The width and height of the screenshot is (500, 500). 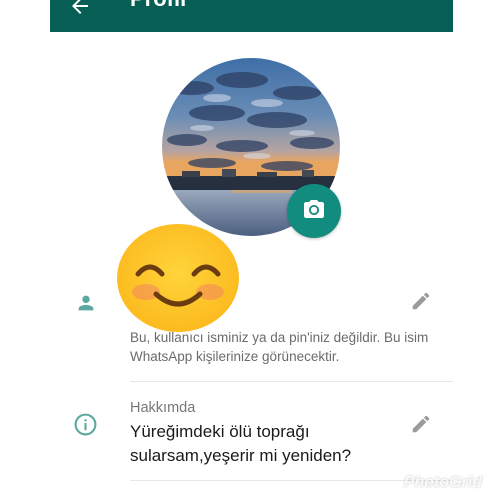 I want to click on app-bar: Profil, so click(x=251, y=16).